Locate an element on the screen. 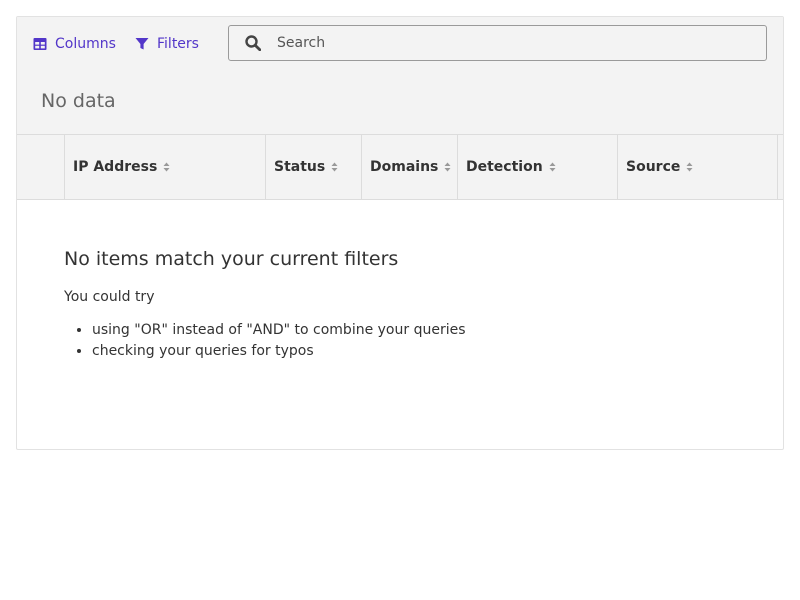 The width and height of the screenshot is (800, 600). column-header-source: Source is located at coordinates (698, 167).